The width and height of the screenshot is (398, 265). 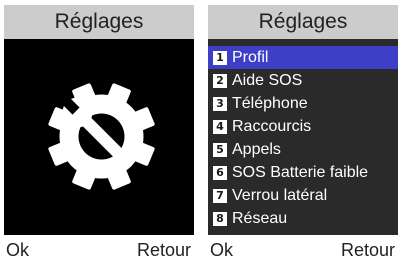 I want to click on menu-item-label: Aide SOS, so click(x=267, y=80).